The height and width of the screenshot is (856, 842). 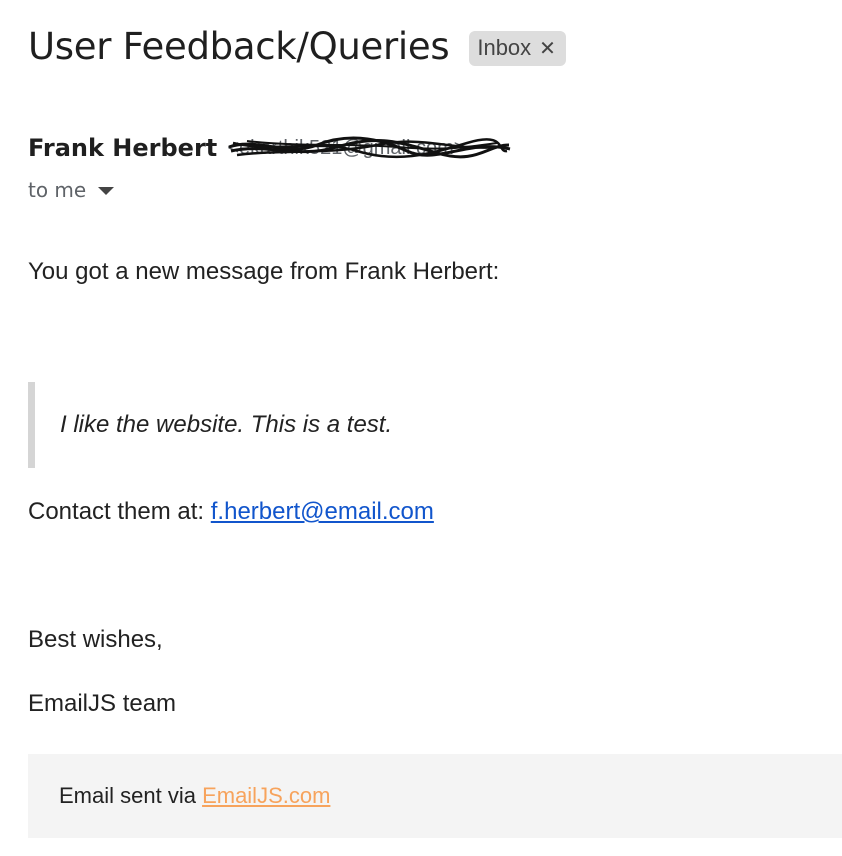 I want to click on contact-line: Contact them at: f.herbert@email.com, so click(x=231, y=512).